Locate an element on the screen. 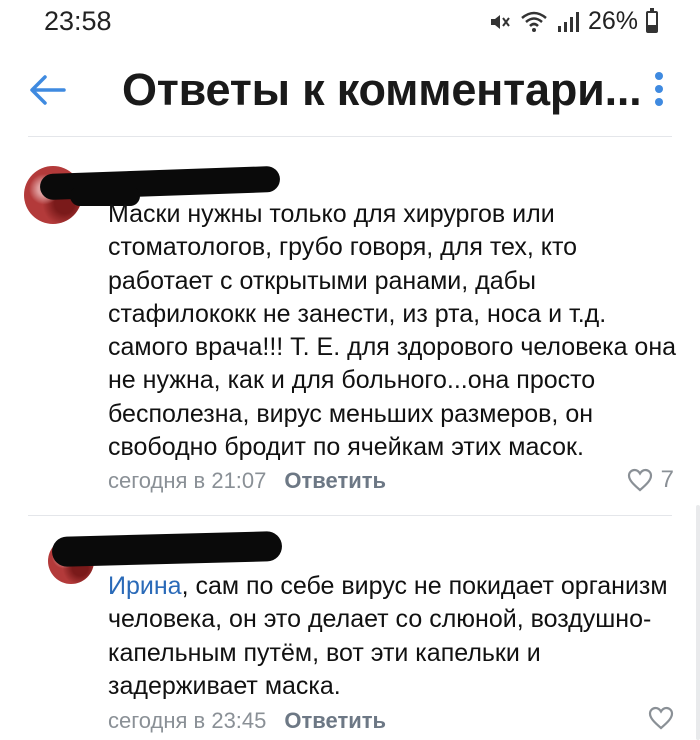  mute-icon is located at coordinates (500, 21).